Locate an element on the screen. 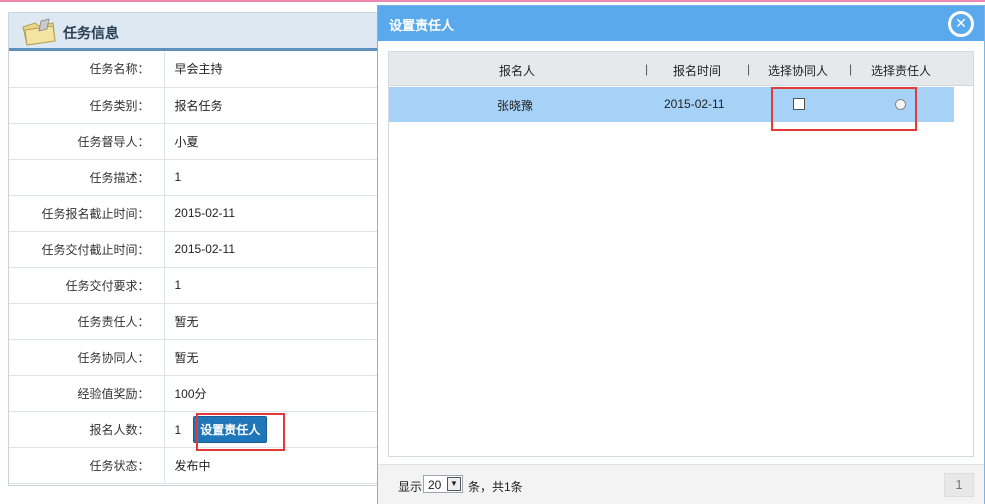 This screenshot has height=504, width=985. signup-deadline-value: 2015-02-11 is located at coordinates (272, 213).